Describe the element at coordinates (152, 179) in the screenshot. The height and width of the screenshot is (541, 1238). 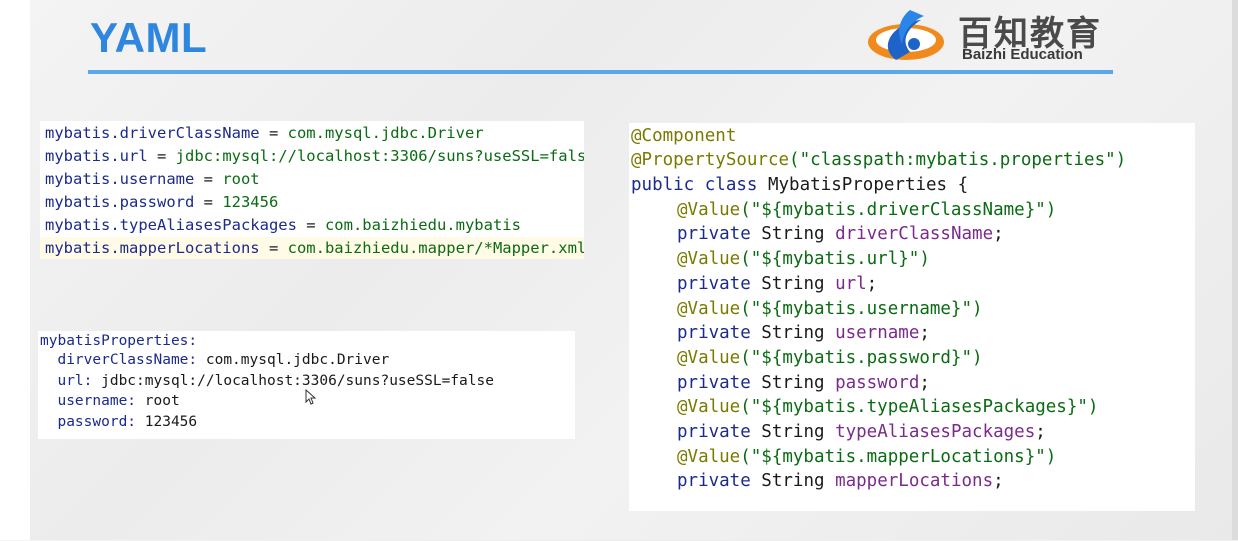
I see `properties-line: mybatis.username = root` at that location.